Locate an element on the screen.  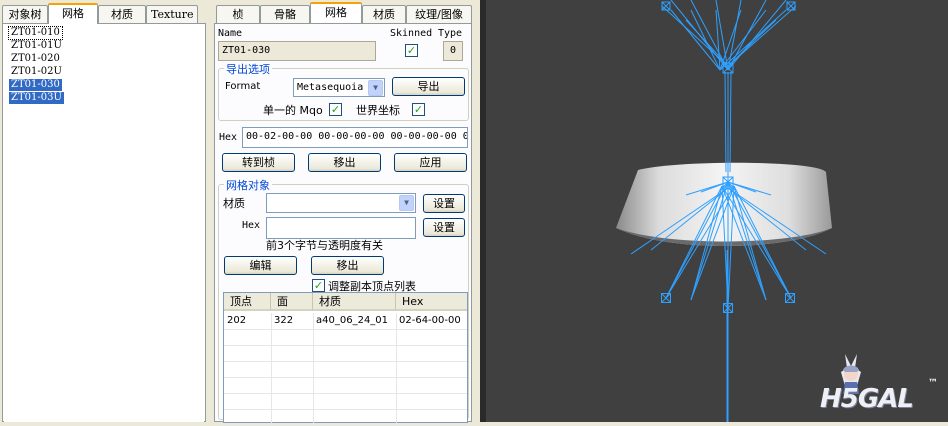
column-header-hex: Hex is located at coordinates (431, 302).